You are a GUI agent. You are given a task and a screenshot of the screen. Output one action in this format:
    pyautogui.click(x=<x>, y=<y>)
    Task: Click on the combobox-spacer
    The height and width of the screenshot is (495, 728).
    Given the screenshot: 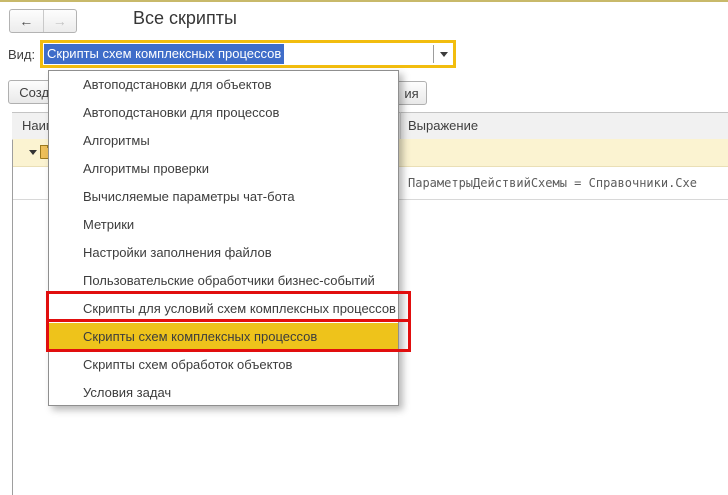 What is the action you would take?
    pyautogui.click(x=358, y=54)
    